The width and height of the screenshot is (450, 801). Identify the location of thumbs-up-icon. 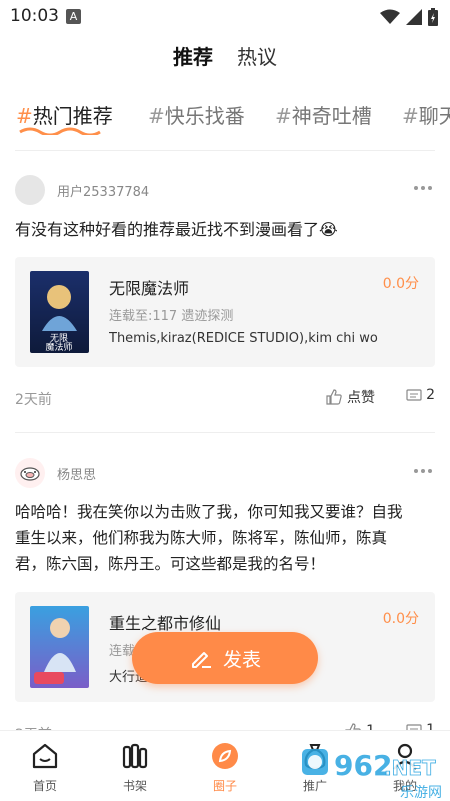
(334, 397).